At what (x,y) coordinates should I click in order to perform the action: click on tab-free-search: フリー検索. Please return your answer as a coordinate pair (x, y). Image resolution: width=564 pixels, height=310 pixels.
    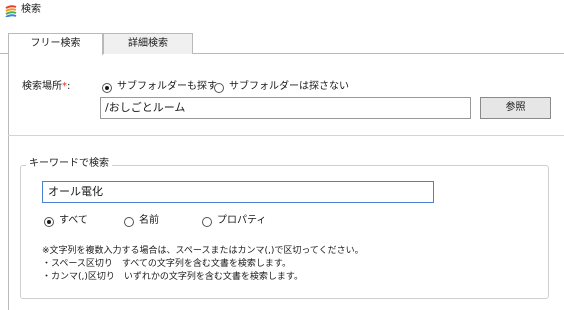
    Looking at the image, I should click on (55, 44).